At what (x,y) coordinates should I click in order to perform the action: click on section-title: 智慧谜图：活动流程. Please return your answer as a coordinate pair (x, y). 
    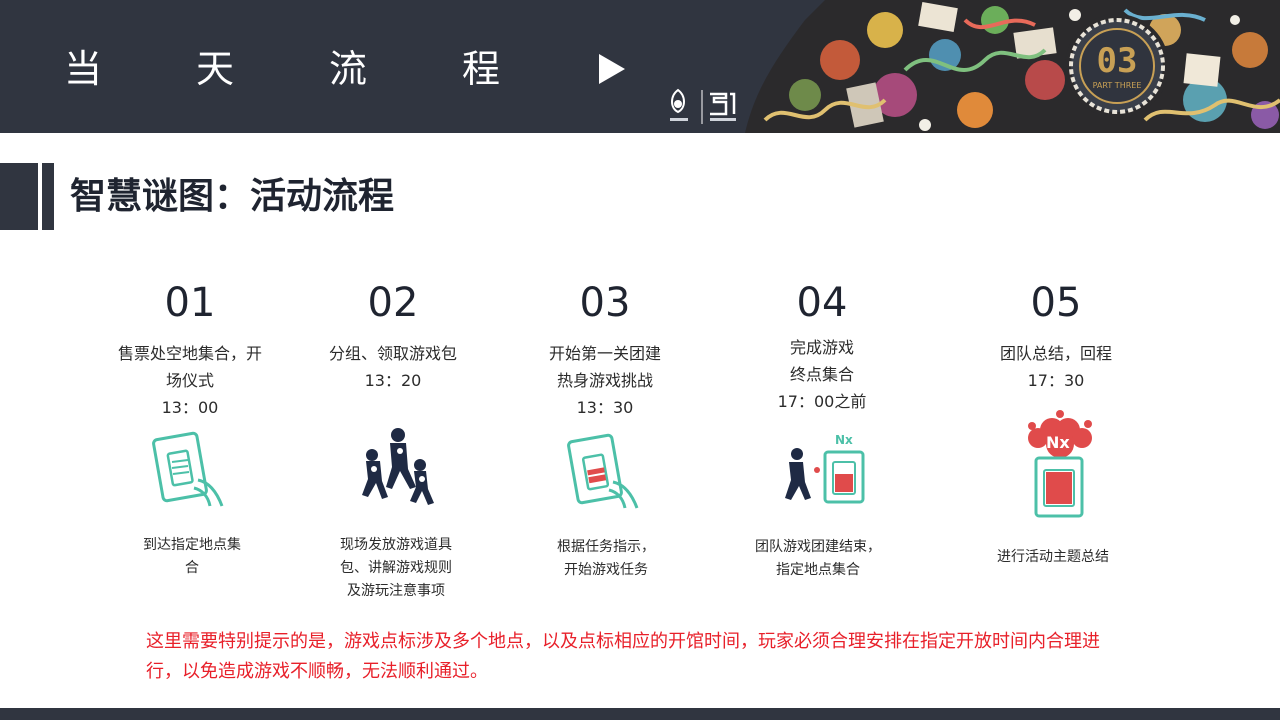
    Looking at the image, I should click on (232, 196).